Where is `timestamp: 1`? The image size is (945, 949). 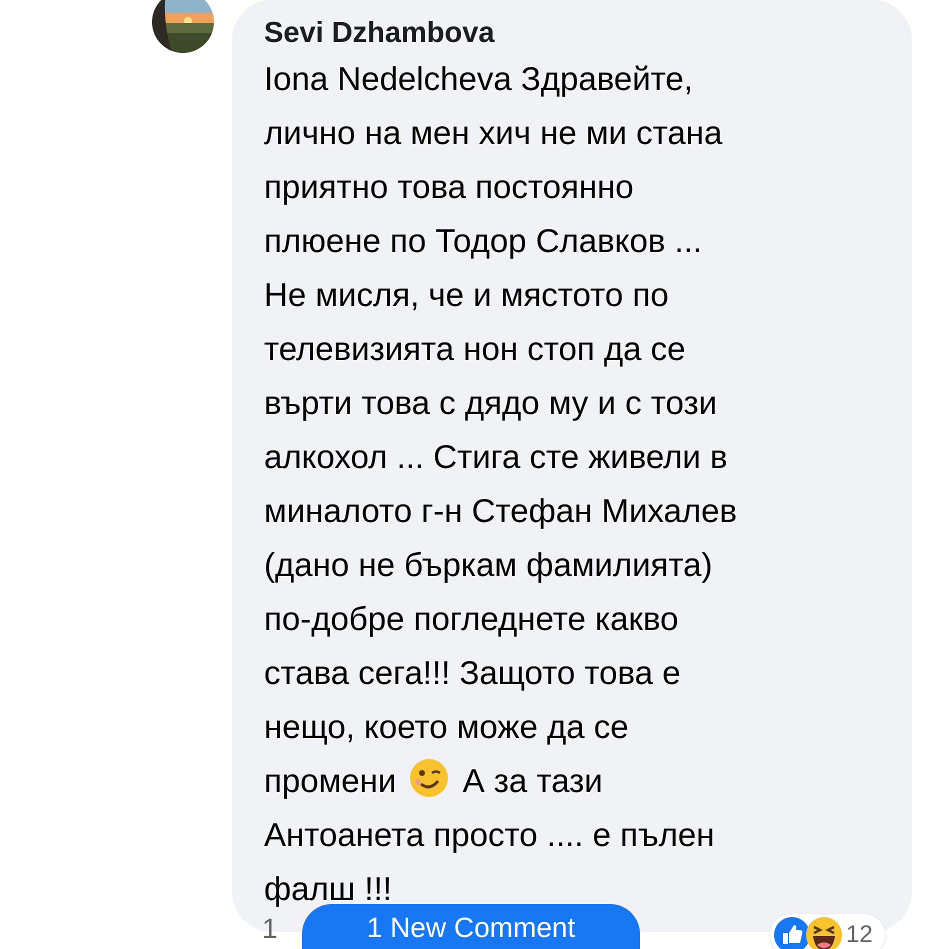 timestamp: 1 is located at coordinates (270, 929).